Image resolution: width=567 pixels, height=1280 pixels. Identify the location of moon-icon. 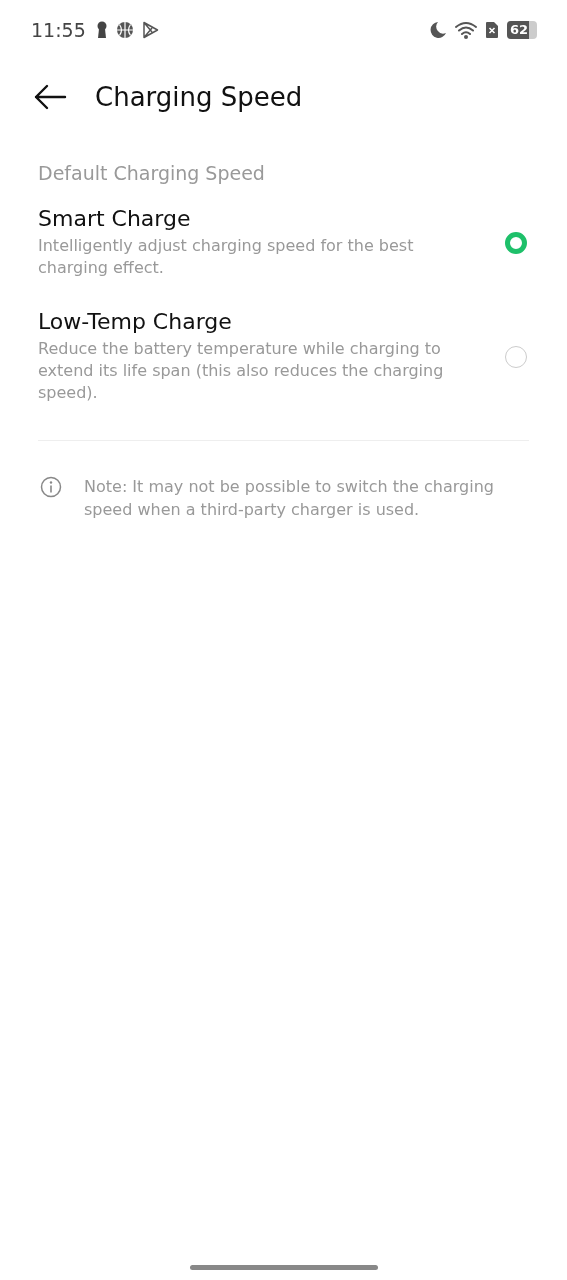
(438, 30).